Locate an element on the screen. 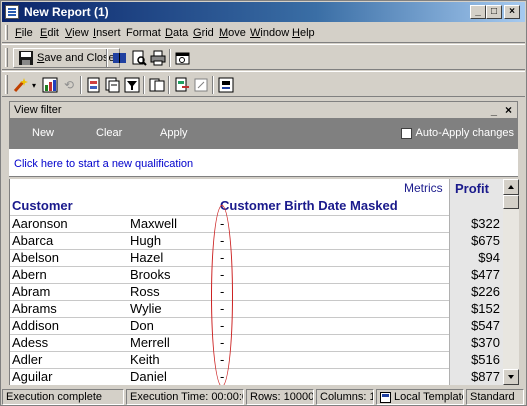 The image size is (527, 406). menu-edit: Edit is located at coordinates (49, 33).